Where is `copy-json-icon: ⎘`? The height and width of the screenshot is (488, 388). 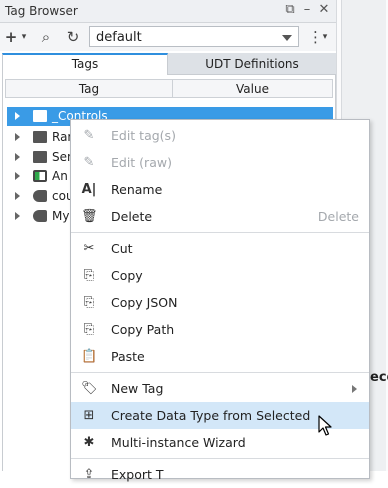 copy-json-icon: ⎘ is located at coordinates (89, 302).